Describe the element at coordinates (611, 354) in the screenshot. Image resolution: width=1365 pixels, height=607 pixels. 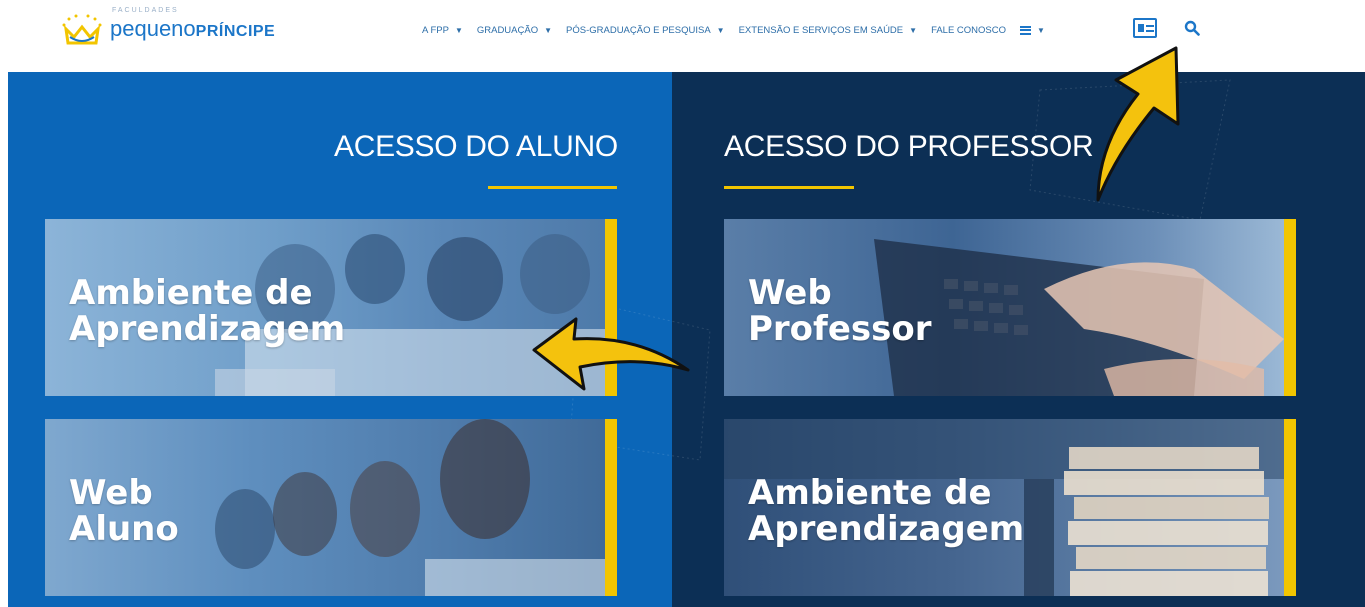
I see `annotation-arrow-left-icon` at that location.